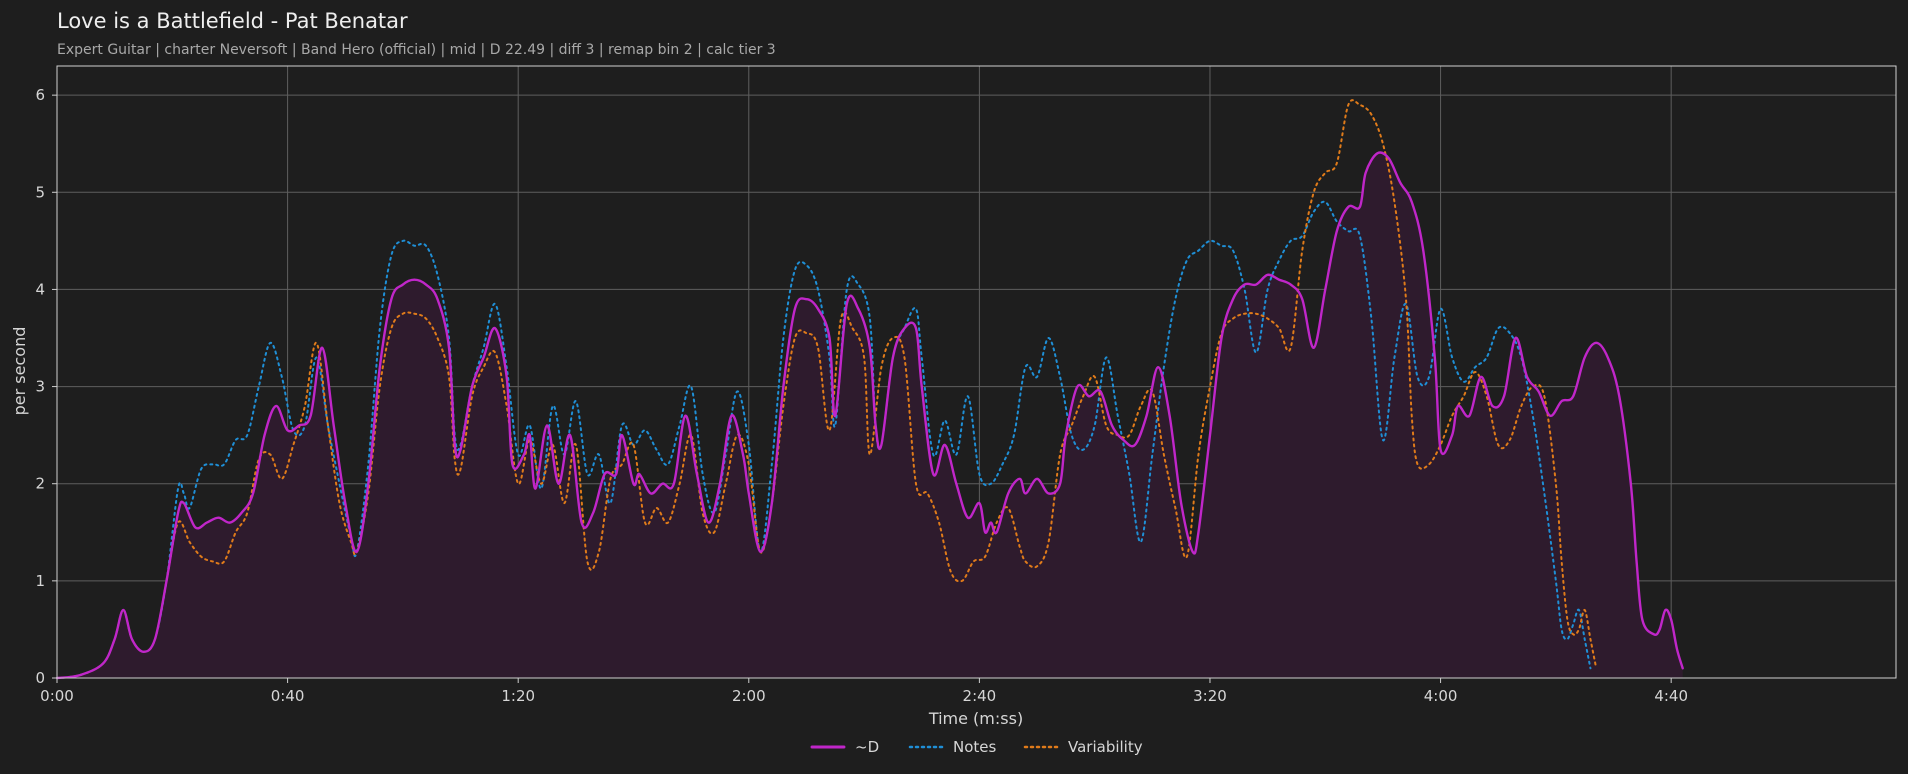  I want to click on y-axis-label: per second, so click(19, 371).